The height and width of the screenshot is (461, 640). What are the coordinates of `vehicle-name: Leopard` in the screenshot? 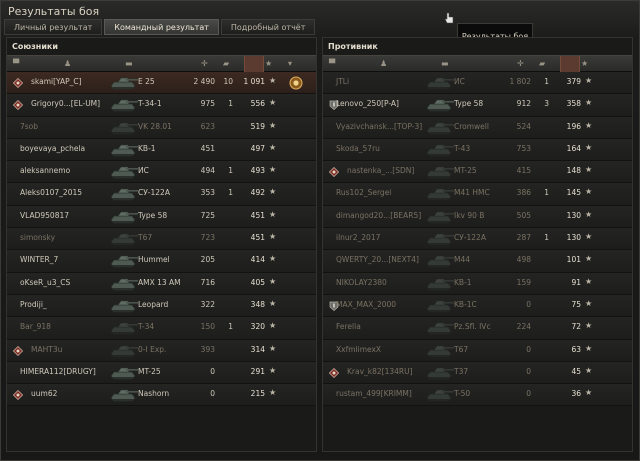 It's located at (153, 304).